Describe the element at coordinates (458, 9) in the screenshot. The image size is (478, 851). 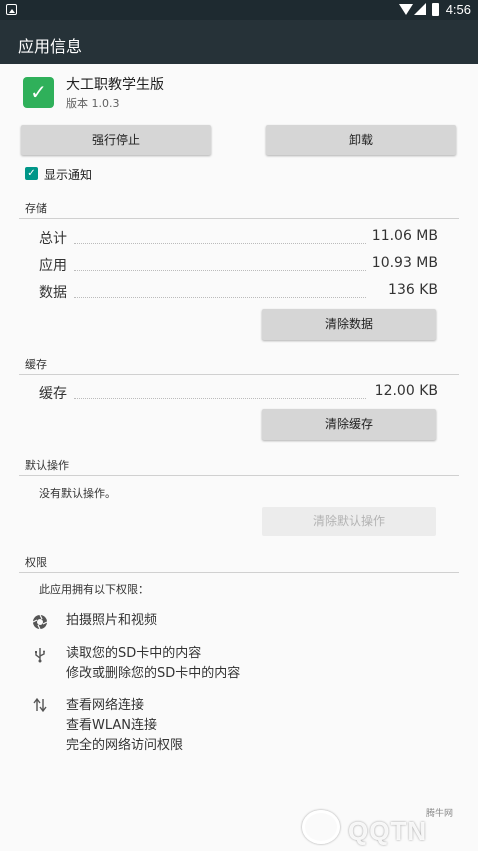
I see `status-time: 4:56` at that location.